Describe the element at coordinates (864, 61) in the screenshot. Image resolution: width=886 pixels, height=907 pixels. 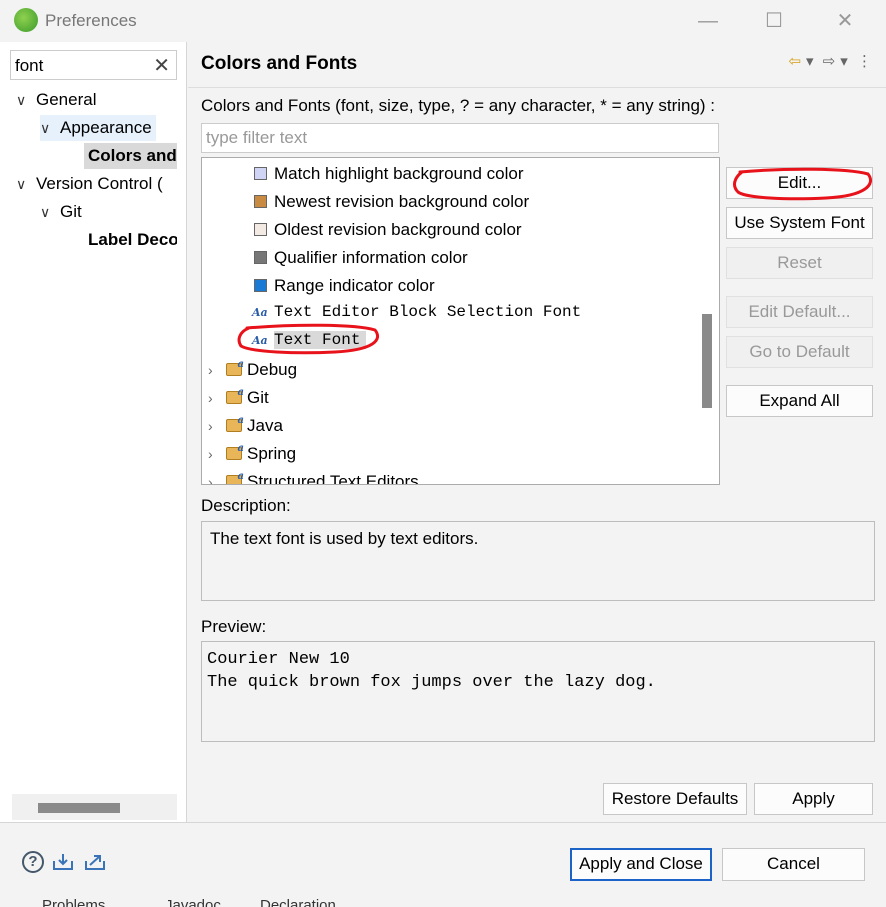
I see `view-menu-icon: ⋮` at that location.